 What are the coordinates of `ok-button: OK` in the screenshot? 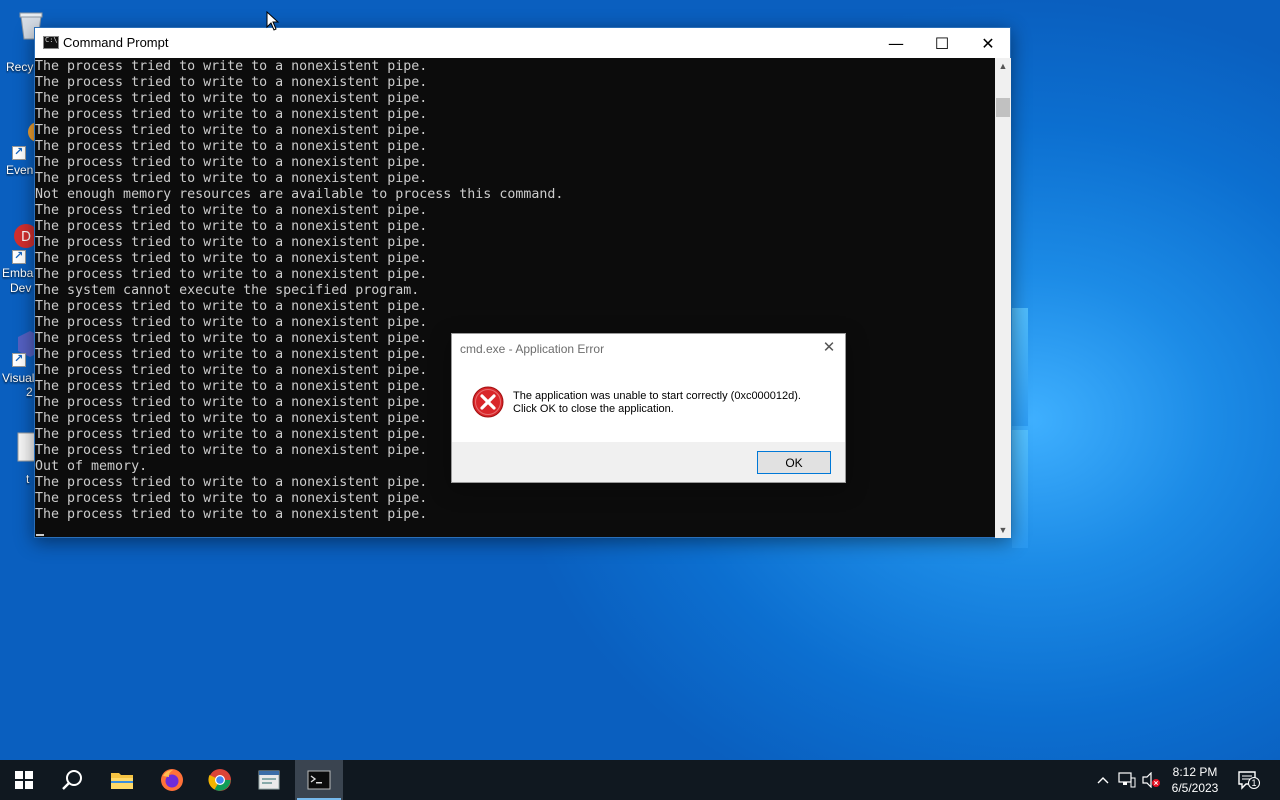 It's located at (794, 462).